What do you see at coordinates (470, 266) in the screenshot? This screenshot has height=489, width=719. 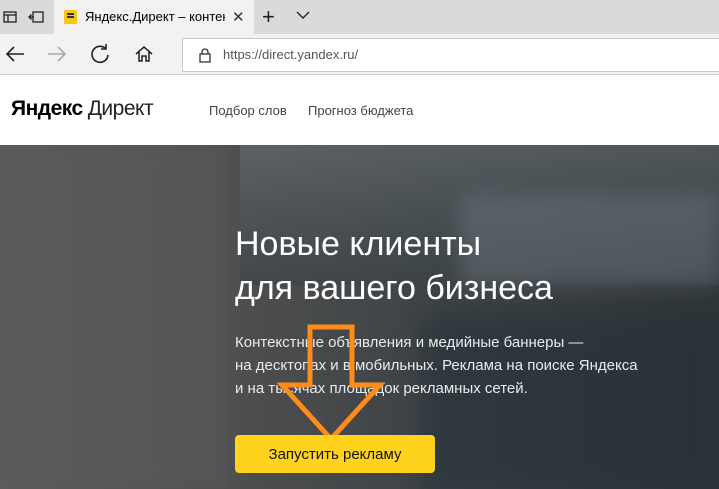 I see `hero-title: Новые клиенты для вашего бизнеса` at bounding box center [470, 266].